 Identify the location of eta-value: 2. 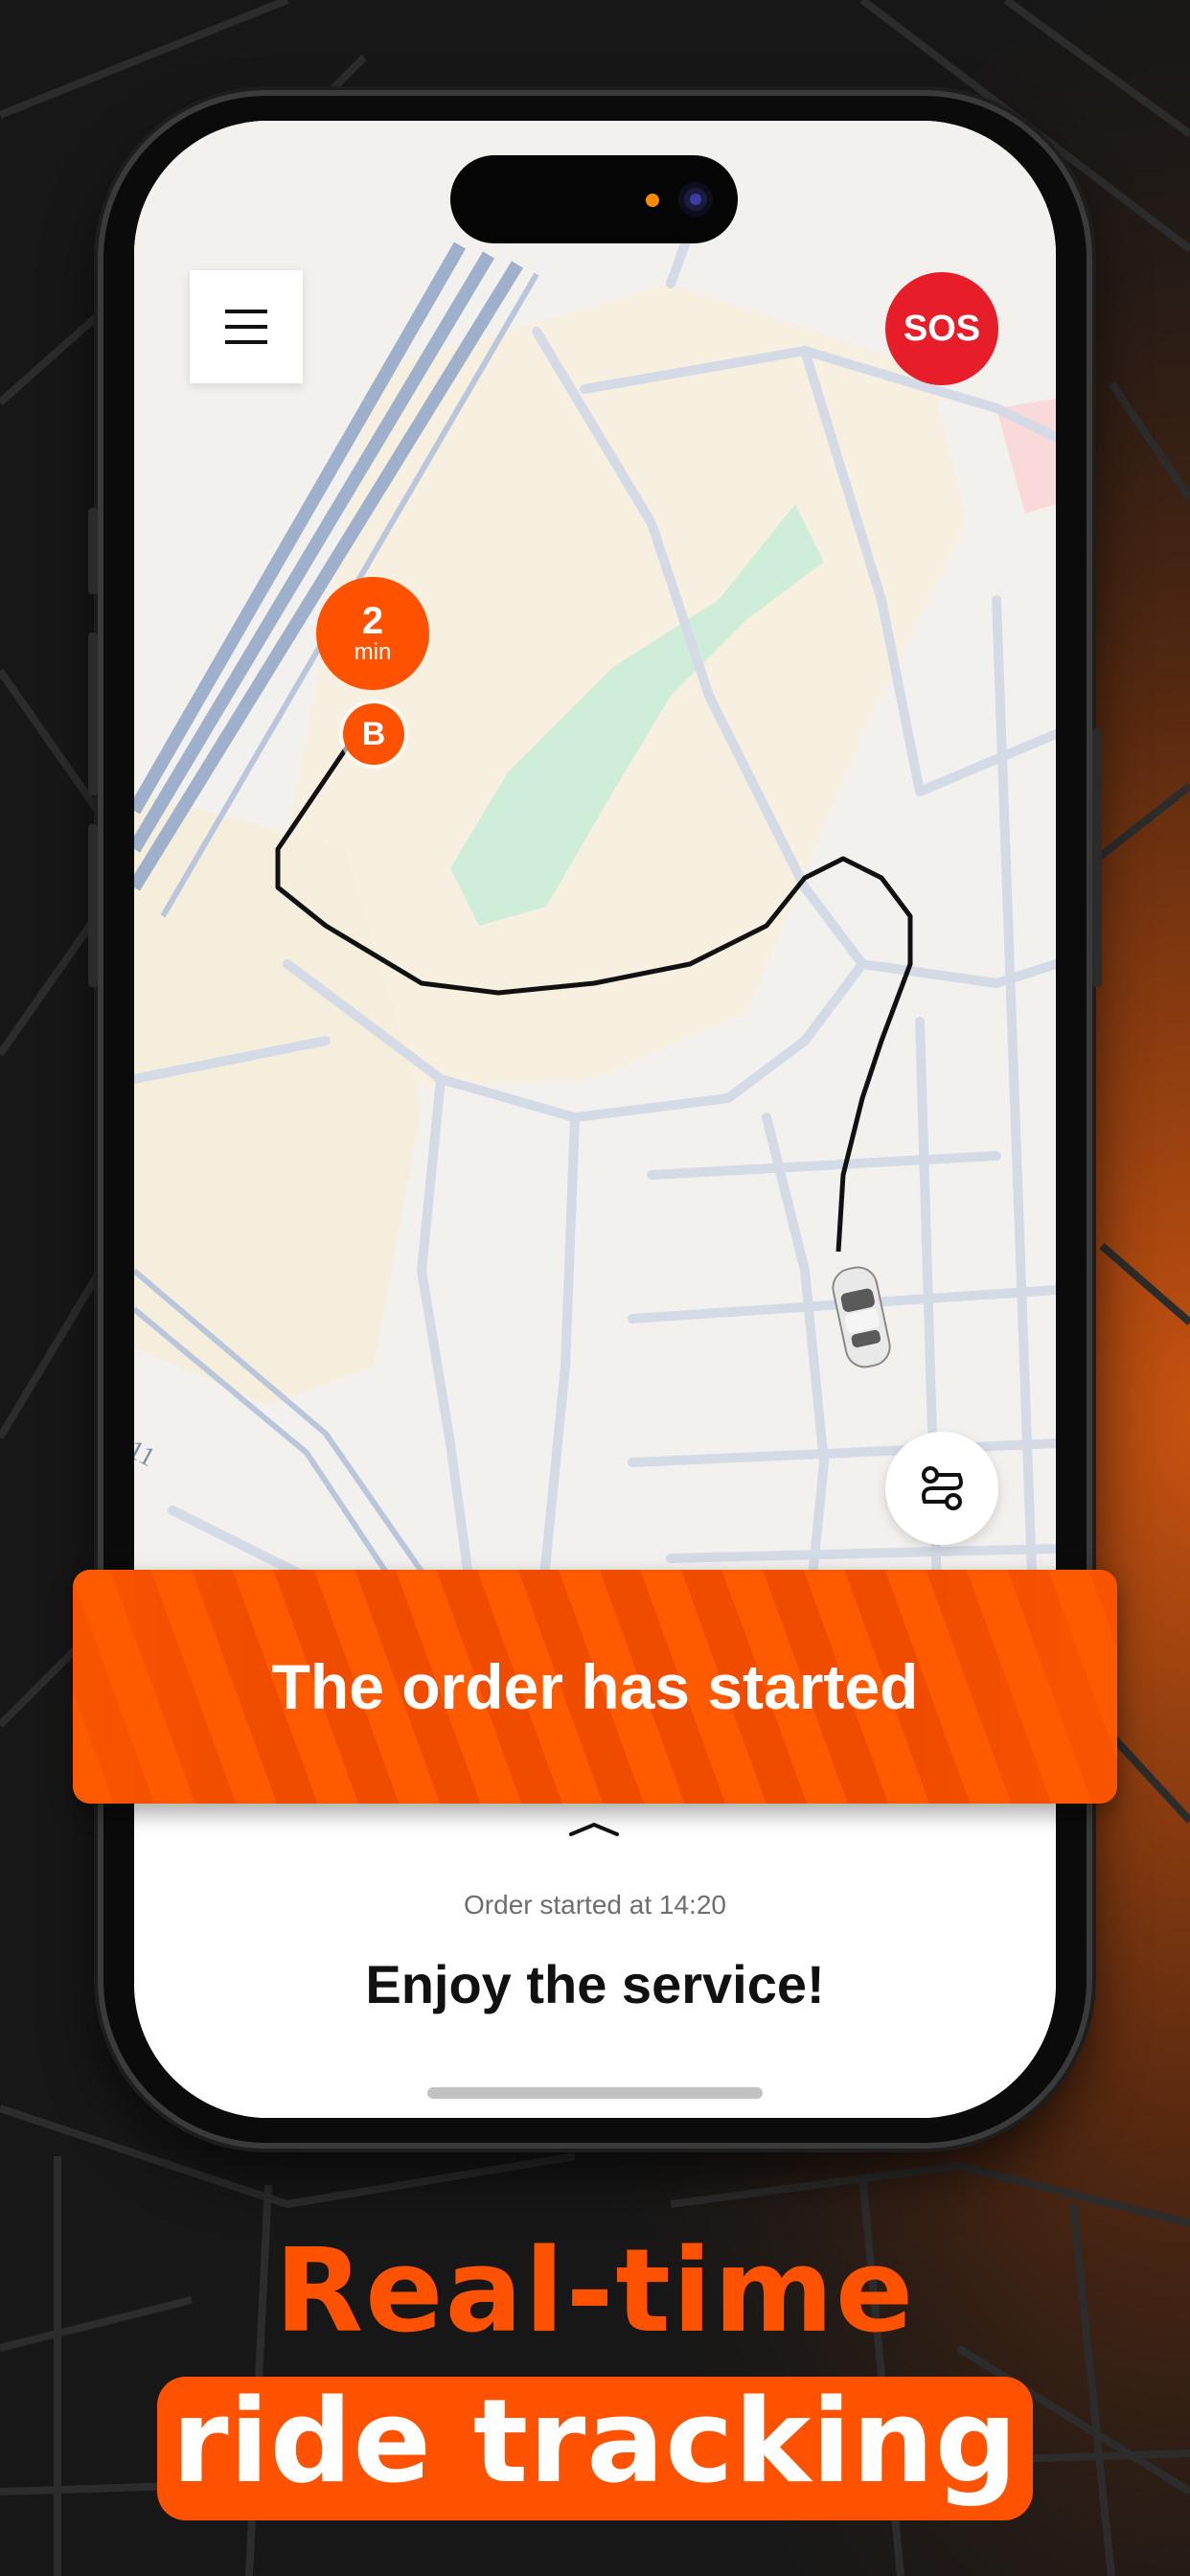
(373, 621).